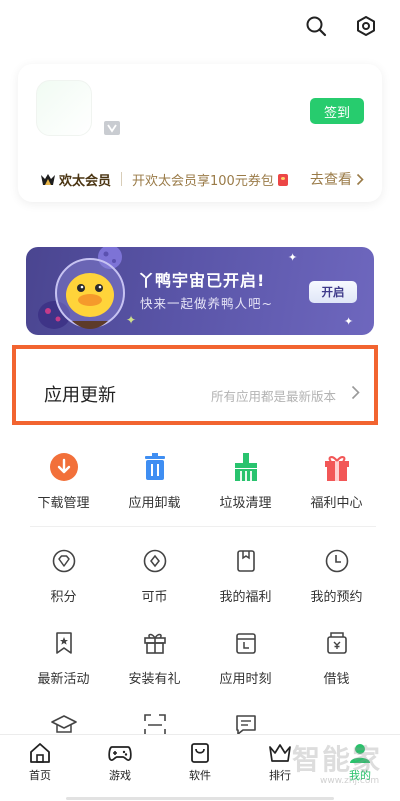  Describe the element at coordinates (341, 26) in the screenshot. I see `top-toolbar` at that location.